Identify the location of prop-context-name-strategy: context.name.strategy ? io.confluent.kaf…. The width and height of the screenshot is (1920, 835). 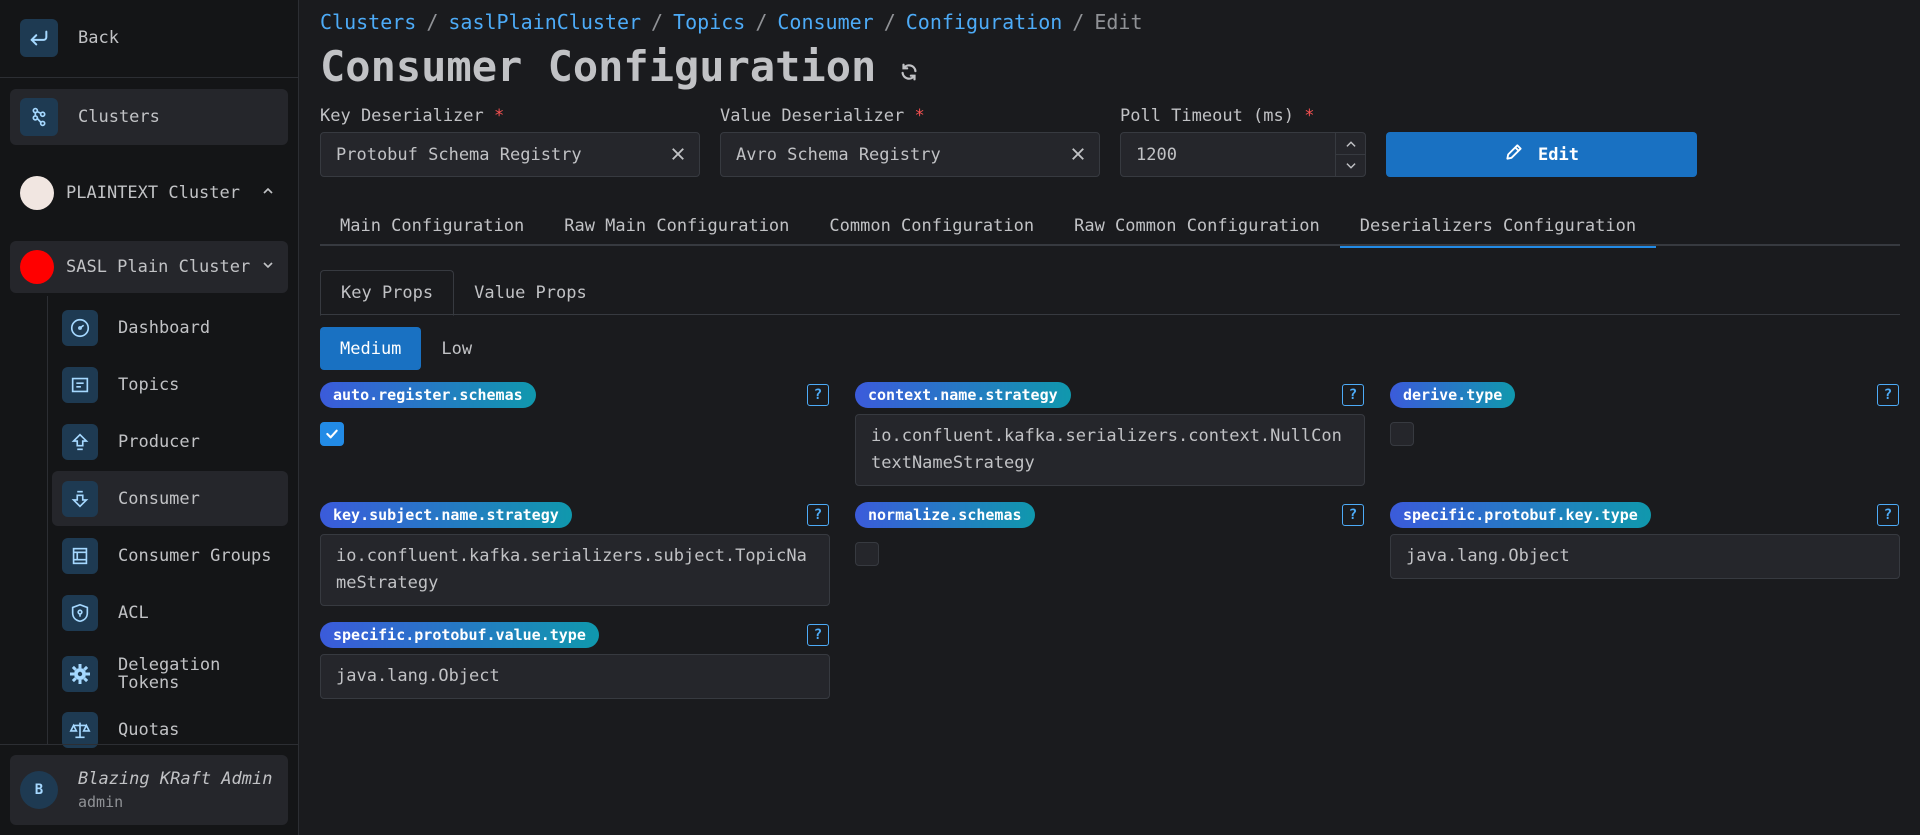
(1110, 434).